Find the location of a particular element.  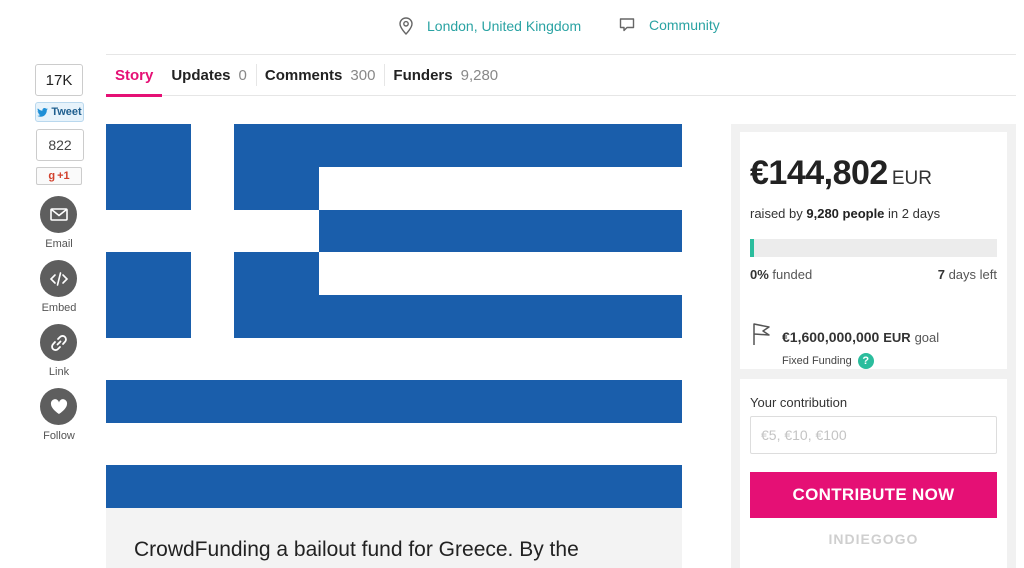

link-label: Link is located at coordinates (59, 372).